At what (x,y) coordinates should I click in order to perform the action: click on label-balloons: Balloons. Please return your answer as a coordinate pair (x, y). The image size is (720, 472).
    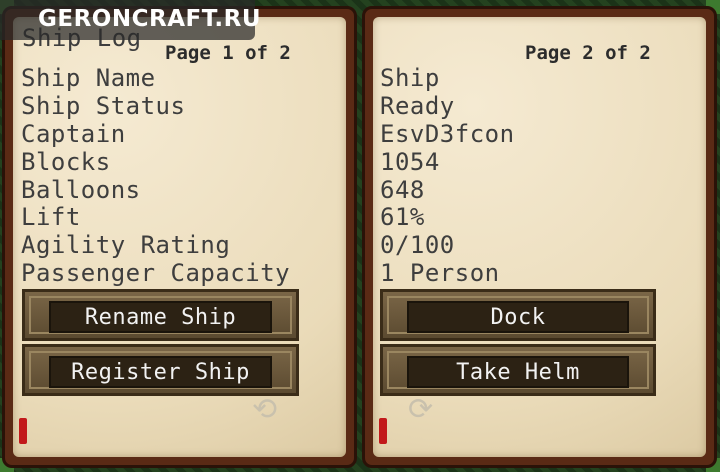
    Looking at the image, I should click on (81, 190).